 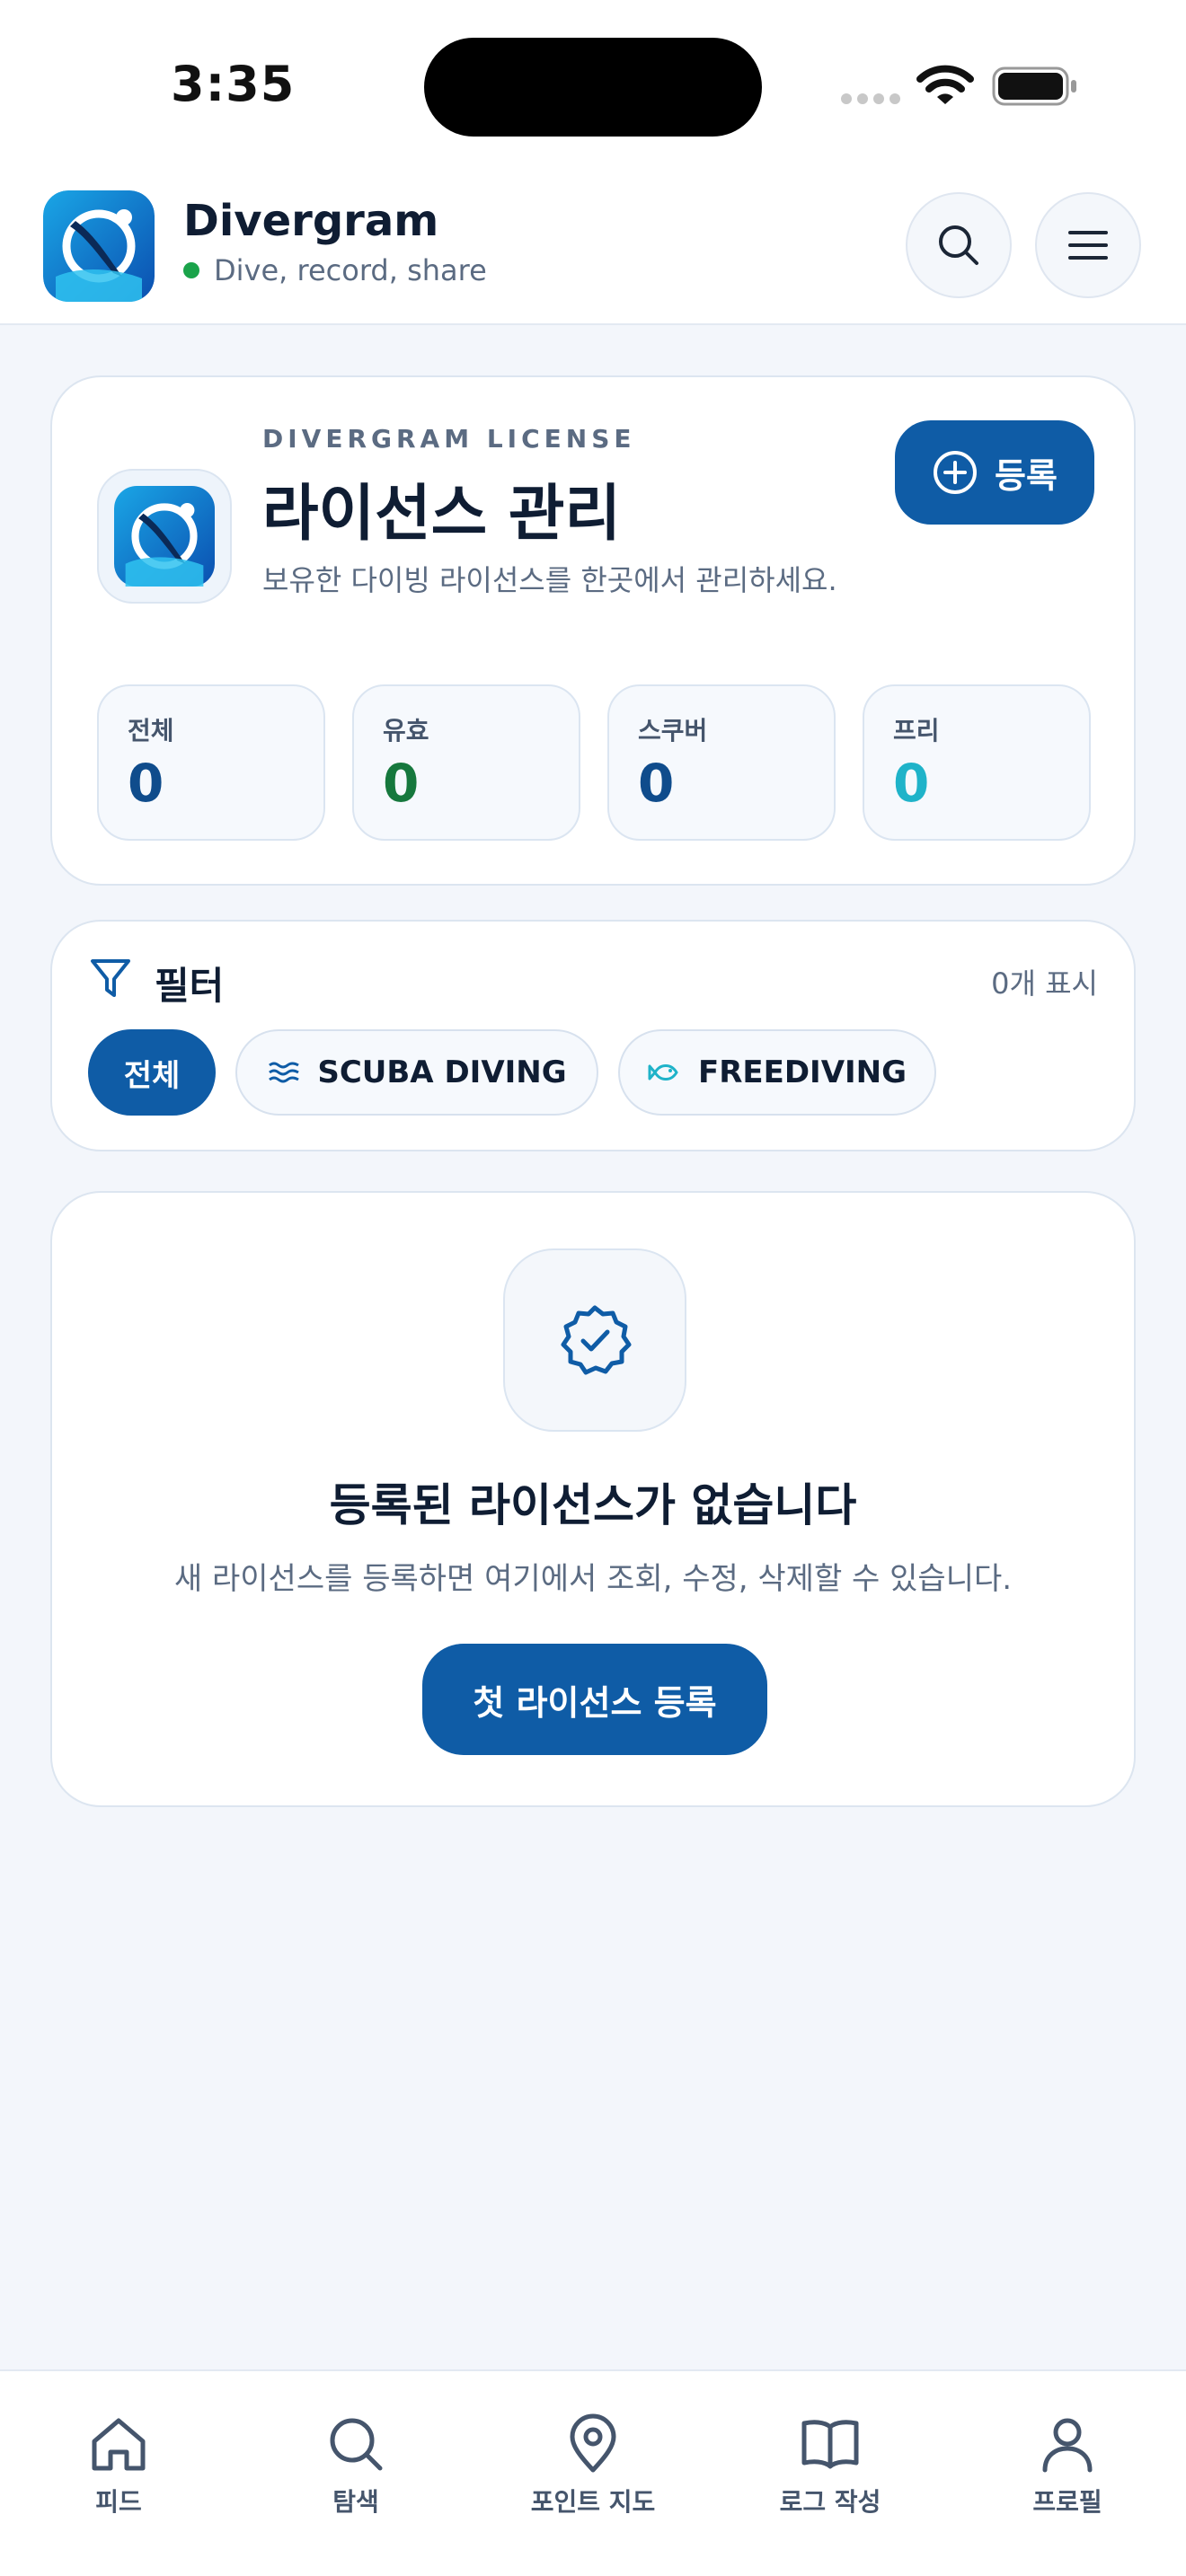 What do you see at coordinates (721, 762) in the screenshot?
I see `stat-scuba: 스쿠버 0` at bounding box center [721, 762].